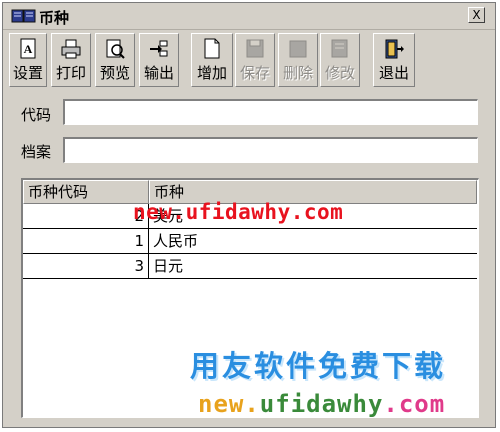 The width and height of the screenshot is (500, 432). Describe the element at coordinates (168, 266) in the screenshot. I see `currency-name-cell: 日元` at that location.